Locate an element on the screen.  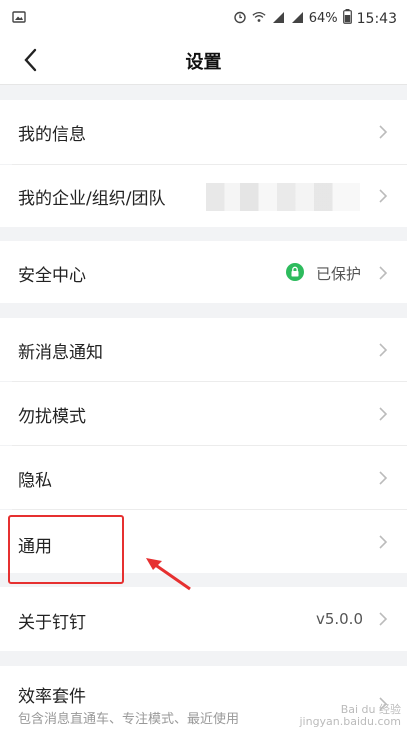
app-version: v5.0.0 is located at coordinates (339, 619).